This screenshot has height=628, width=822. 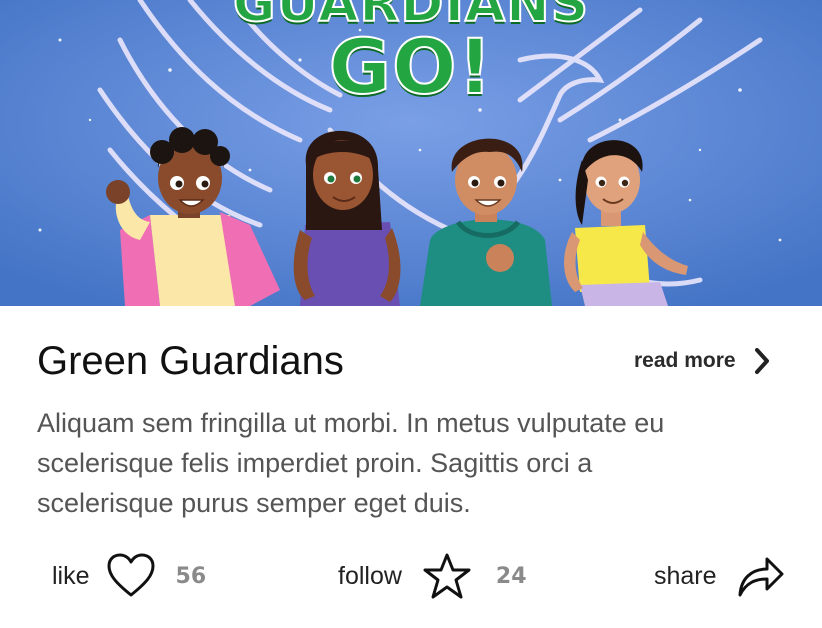 What do you see at coordinates (685, 360) in the screenshot?
I see `read-more-label: read more` at bounding box center [685, 360].